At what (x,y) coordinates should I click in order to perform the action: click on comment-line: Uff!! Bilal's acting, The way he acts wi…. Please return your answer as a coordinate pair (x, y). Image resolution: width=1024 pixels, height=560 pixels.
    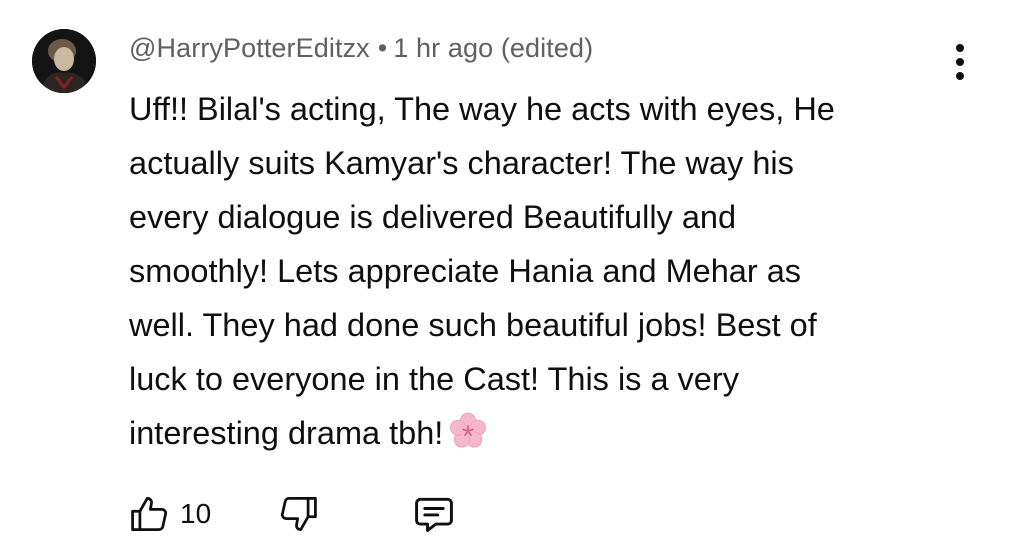
    Looking at the image, I should click on (482, 109).